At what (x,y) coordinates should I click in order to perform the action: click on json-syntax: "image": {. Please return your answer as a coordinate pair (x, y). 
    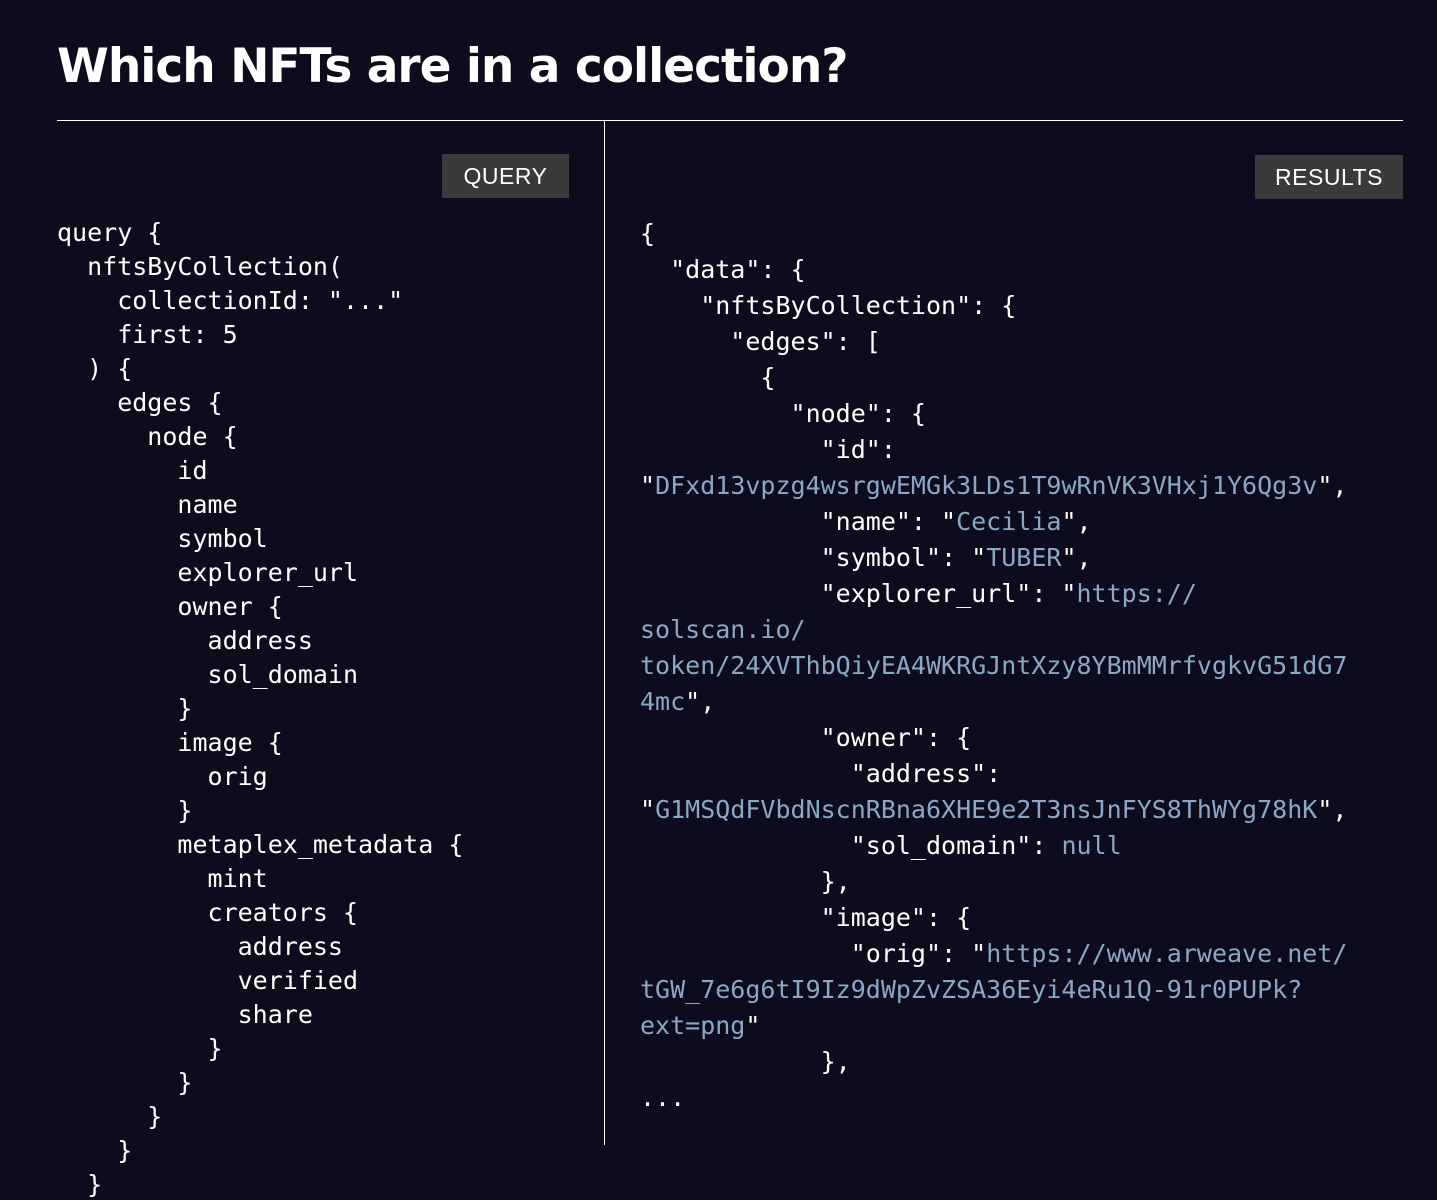
    Looking at the image, I should click on (805, 917).